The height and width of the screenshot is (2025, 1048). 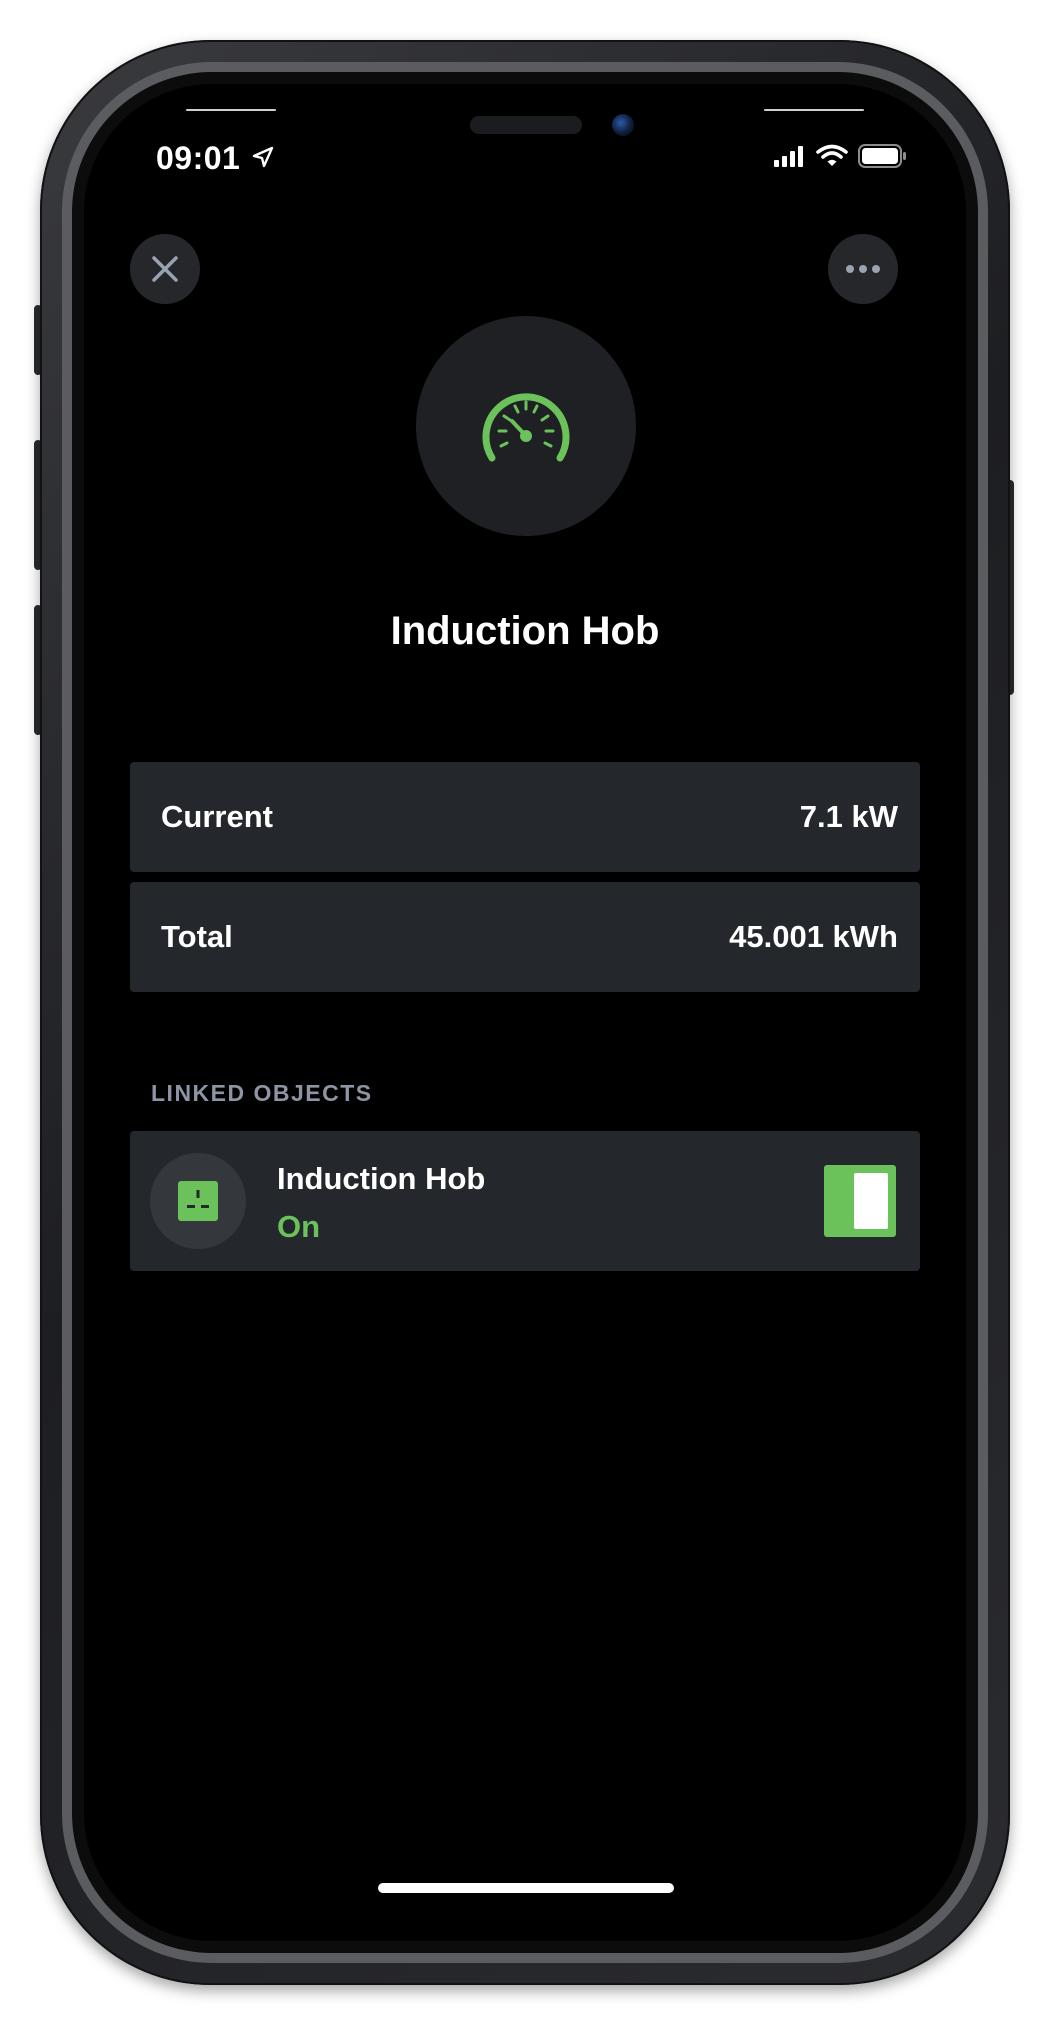 What do you see at coordinates (882, 156) in the screenshot?
I see `battery-icon` at bounding box center [882, 156].